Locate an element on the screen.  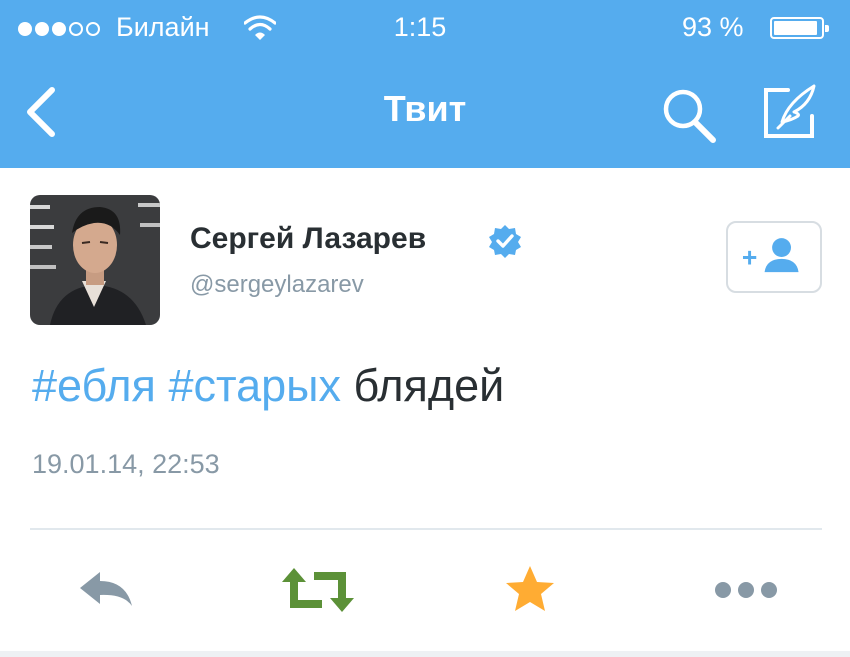
tweet-timestamp: 19.01.14, 22:53 is located at coordinates (126, 464).